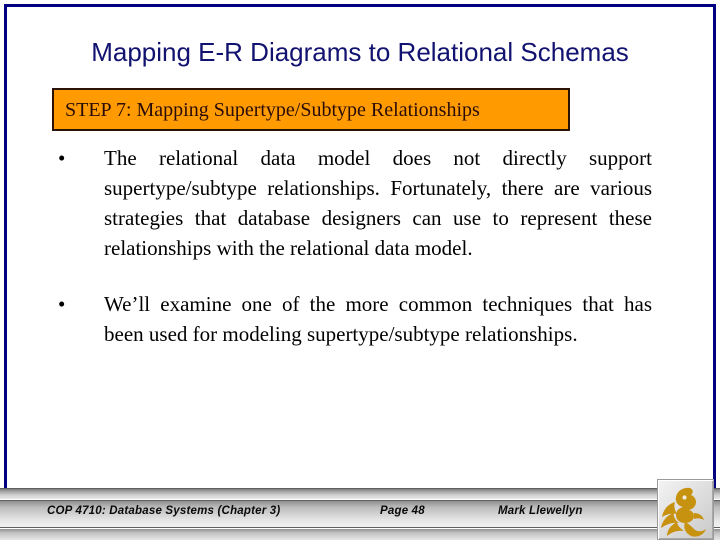 This screenshot has width=720, height=540. I want to click on footer-author-label: Mark Llewellyn, so click(540, 511).